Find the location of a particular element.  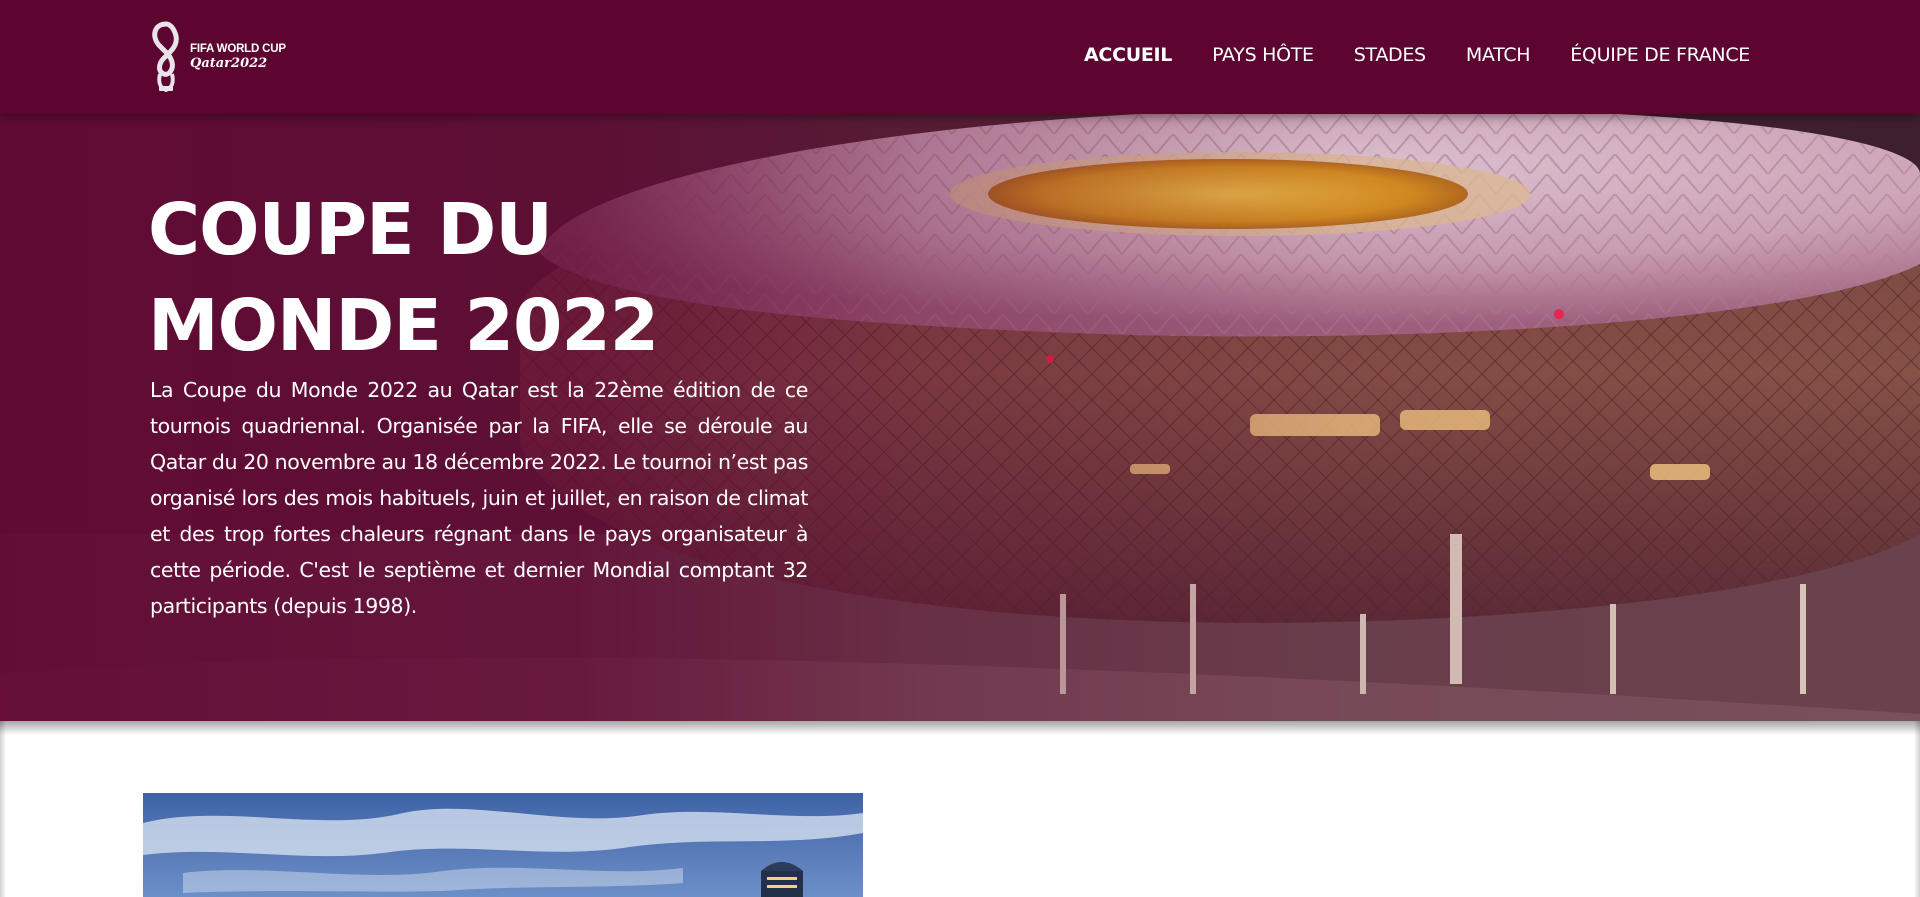

logo-line2: Qatar2022 is located at coordinates (229, 64).